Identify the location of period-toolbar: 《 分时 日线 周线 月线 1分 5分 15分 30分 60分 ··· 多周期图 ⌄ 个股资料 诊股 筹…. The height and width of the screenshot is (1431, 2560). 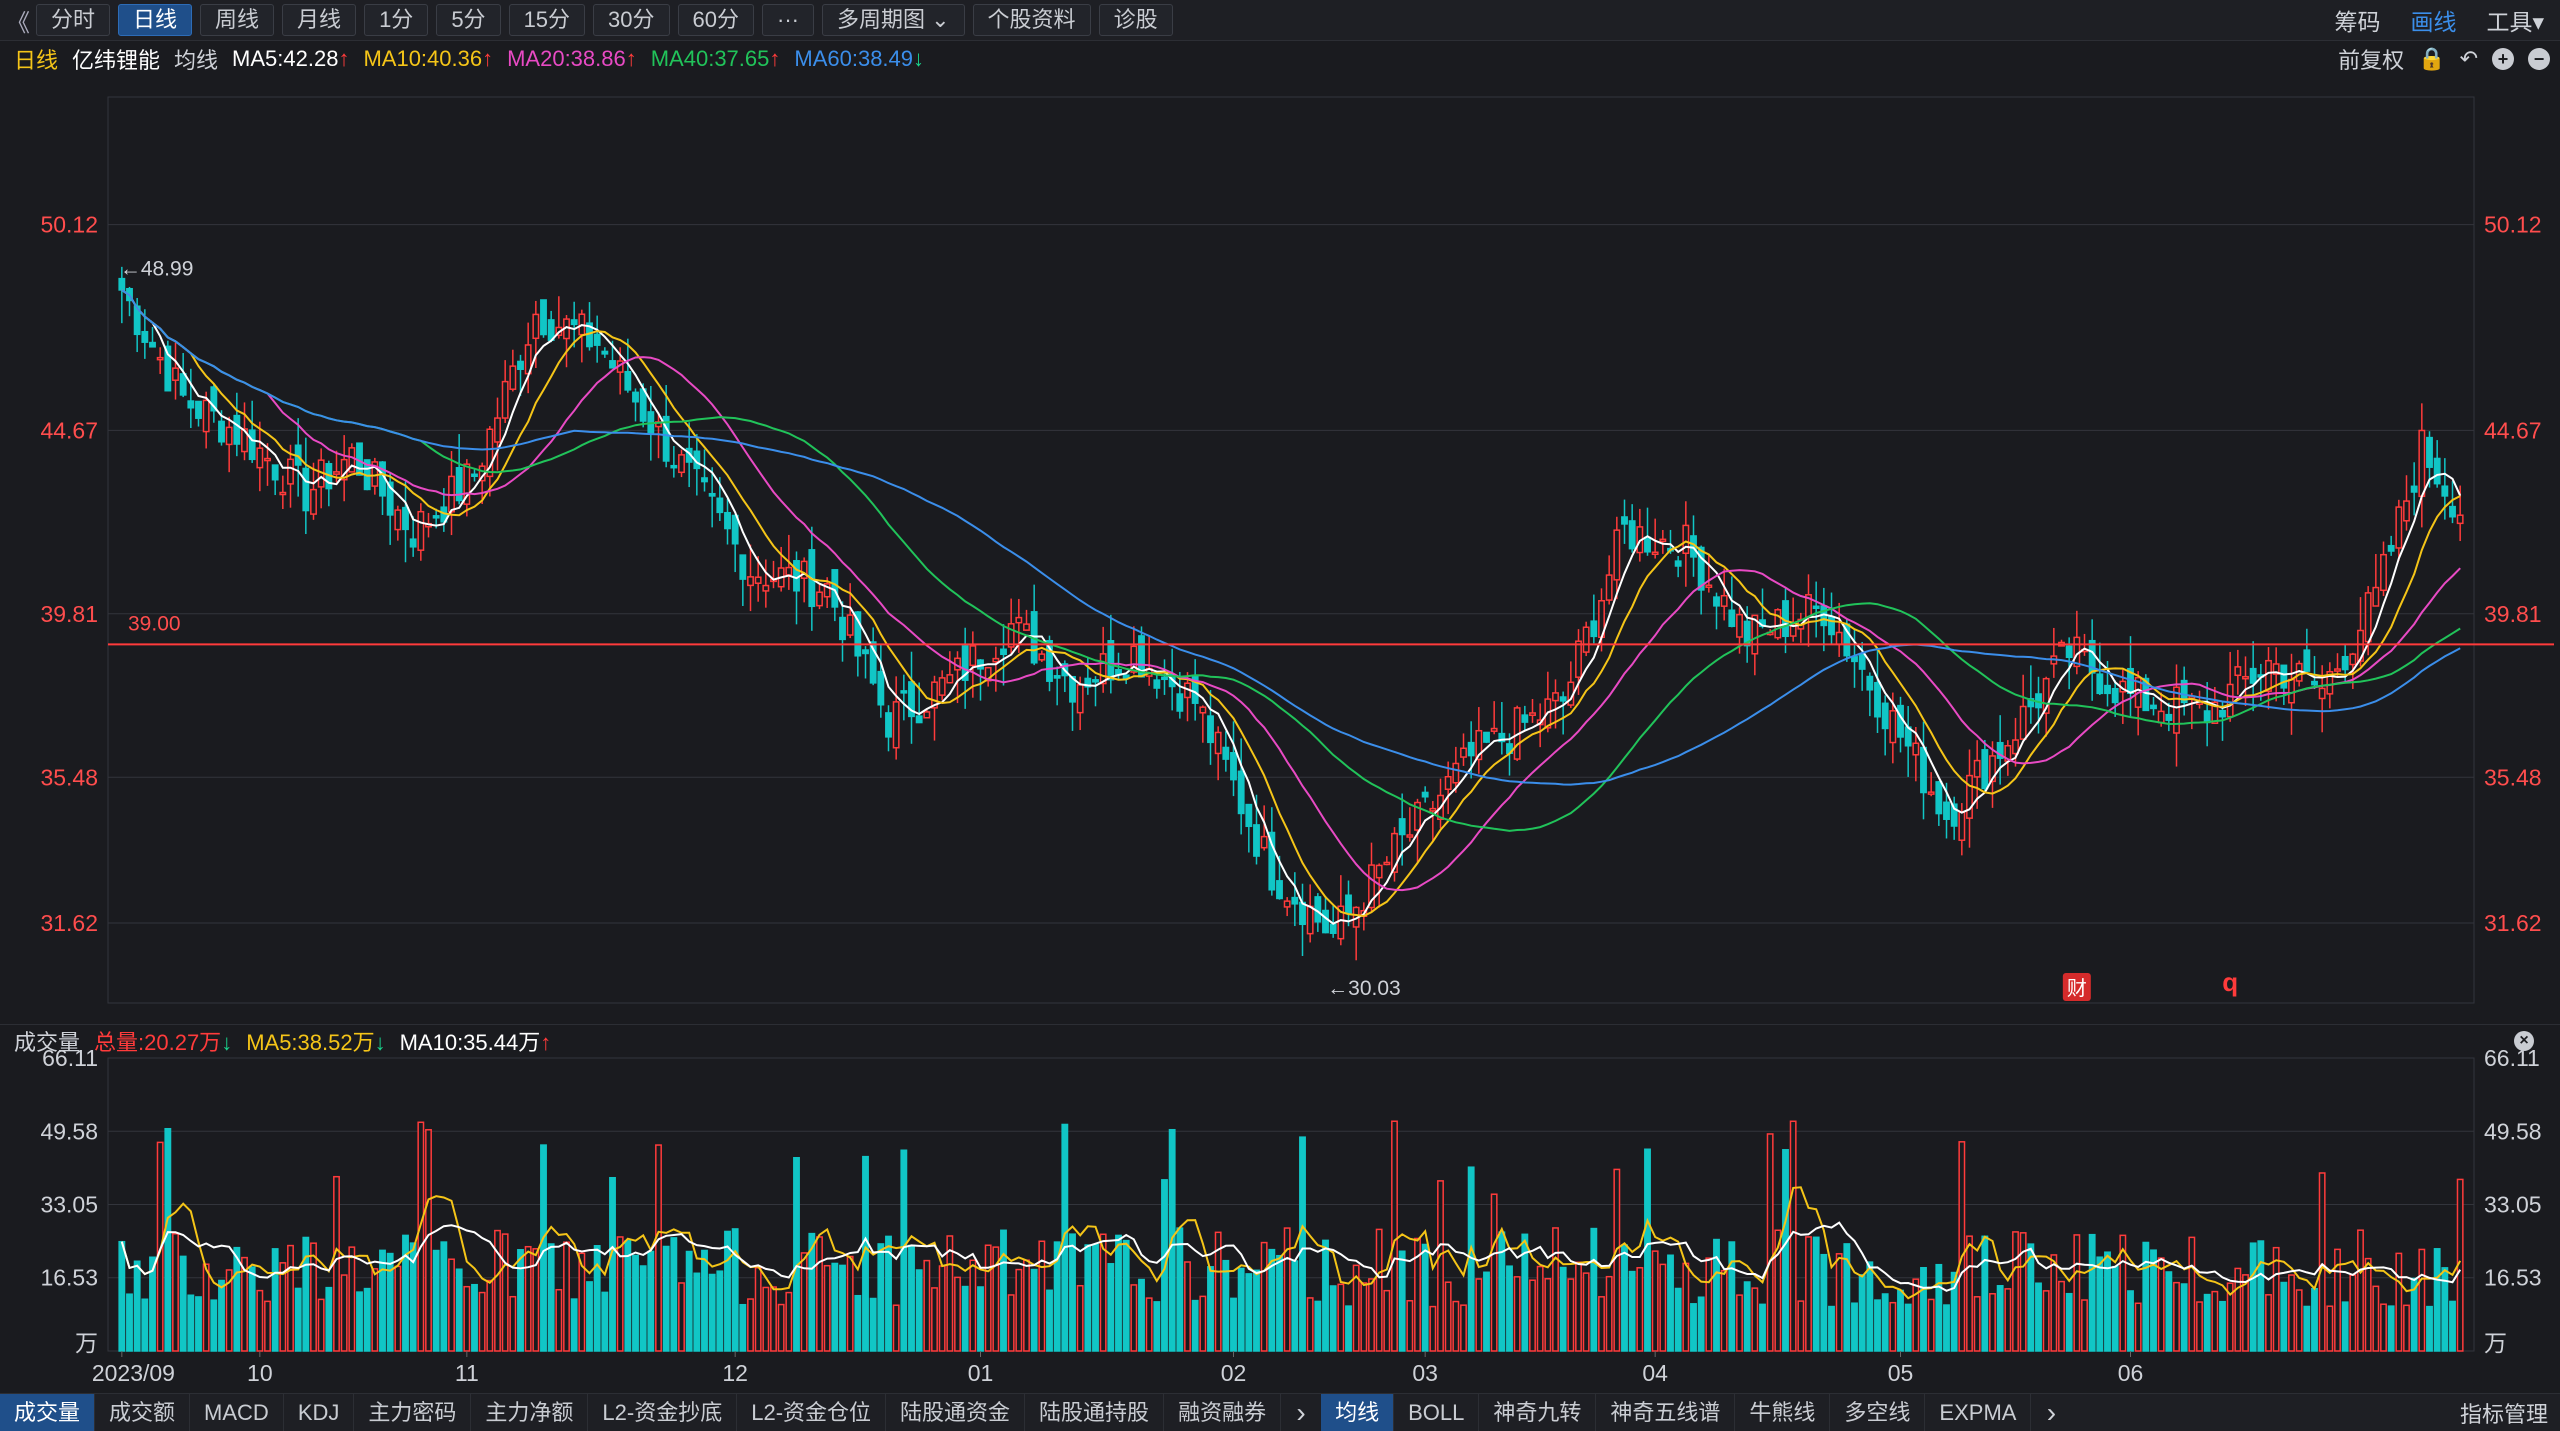
(1280, 20).